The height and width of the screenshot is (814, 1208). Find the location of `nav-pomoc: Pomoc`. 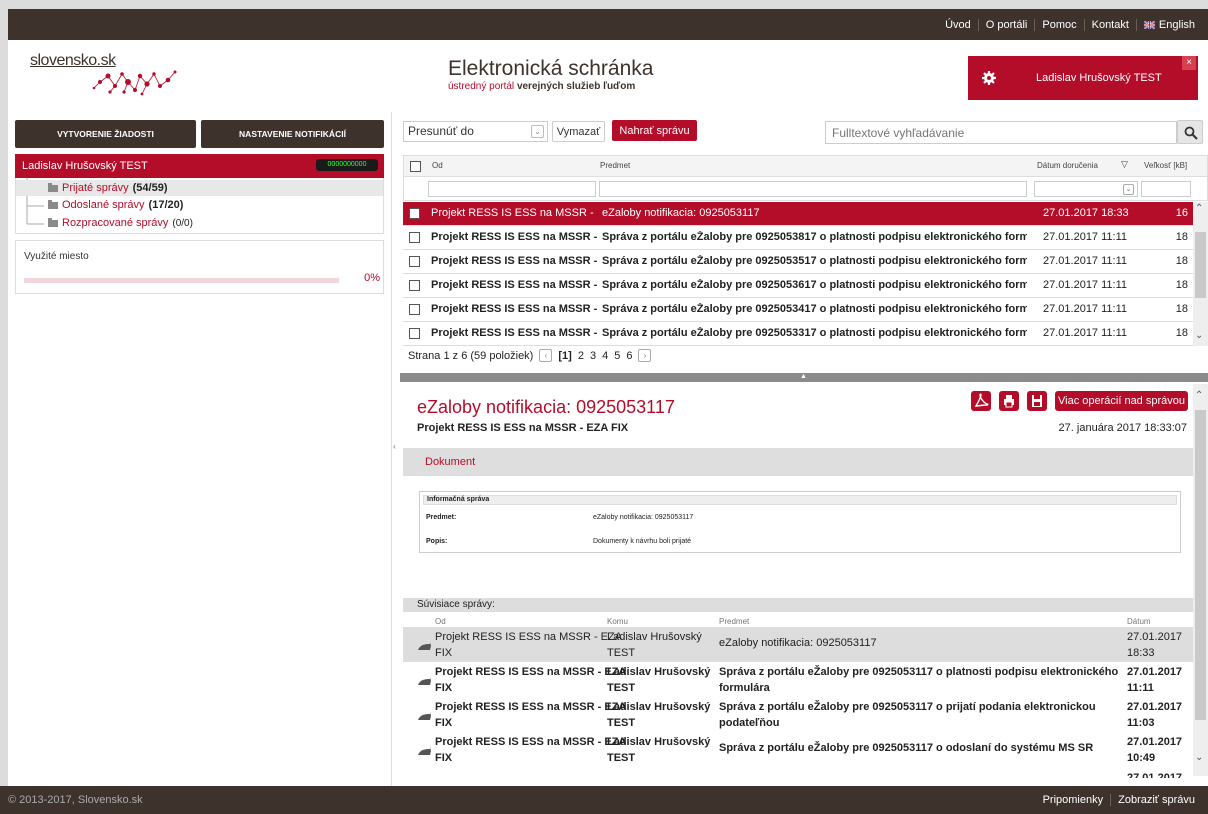

nav-pomoc: Pomoc is located at coordinates (1058, 24).